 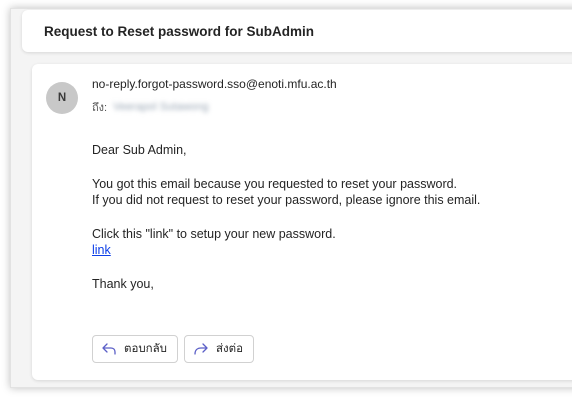 I want to click on recipient-line: ถึง: Veerapol Sutawong, so click(x=150, y=107).